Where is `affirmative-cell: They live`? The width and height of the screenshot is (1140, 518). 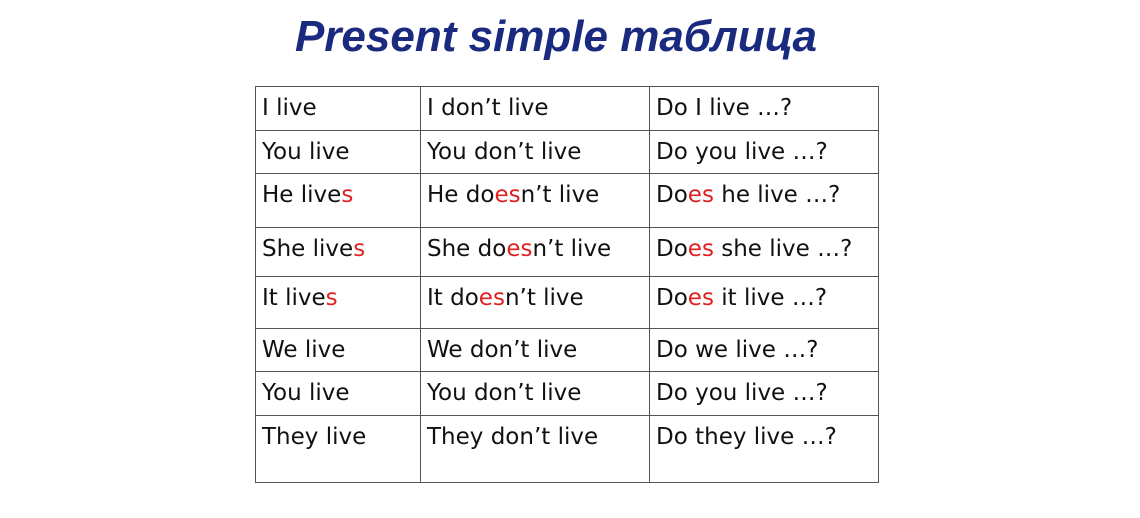 affirmative-cell: They live is located at coordinates (338, 449).